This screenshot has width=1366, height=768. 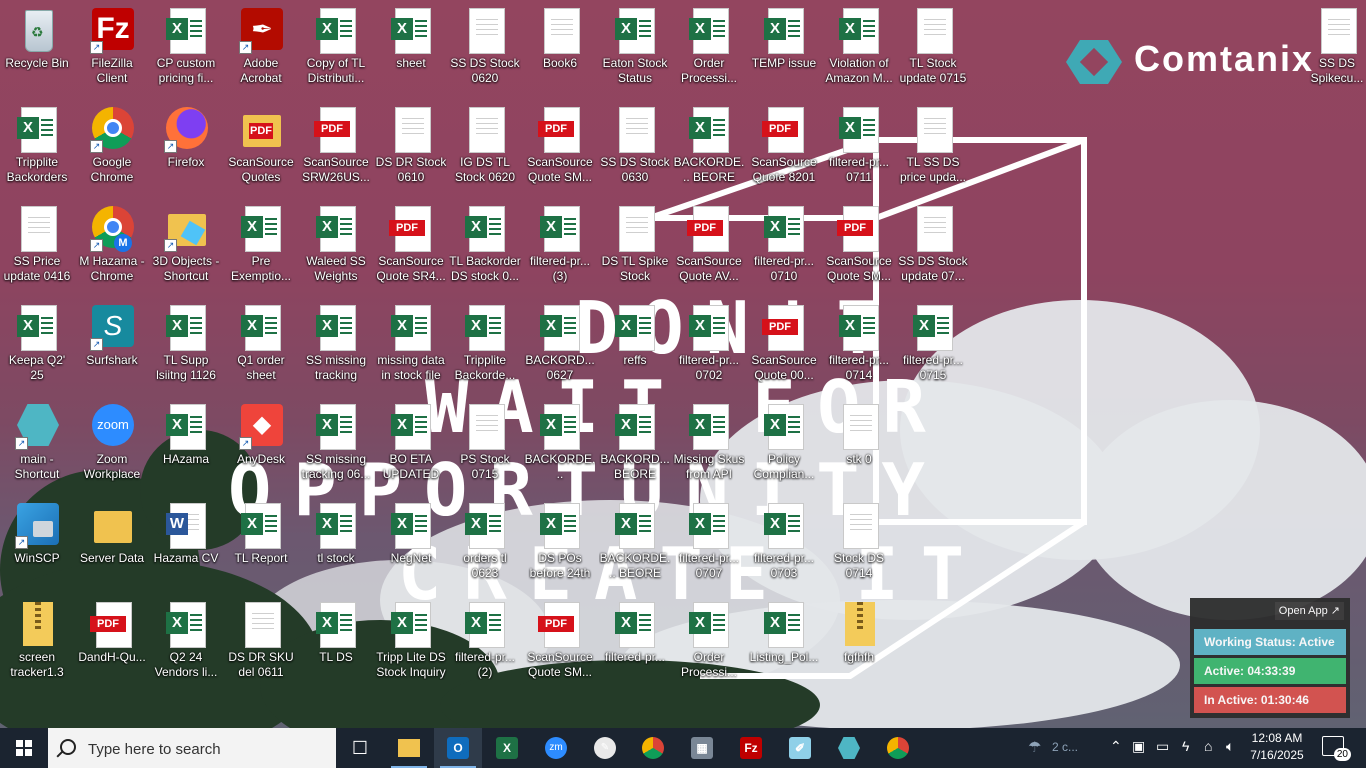 What do you see at coordinates (485, 151) in the screenshot?
I see `desktop-icon: IG DS TL Stock 0620` at bounding box center [485, 151].